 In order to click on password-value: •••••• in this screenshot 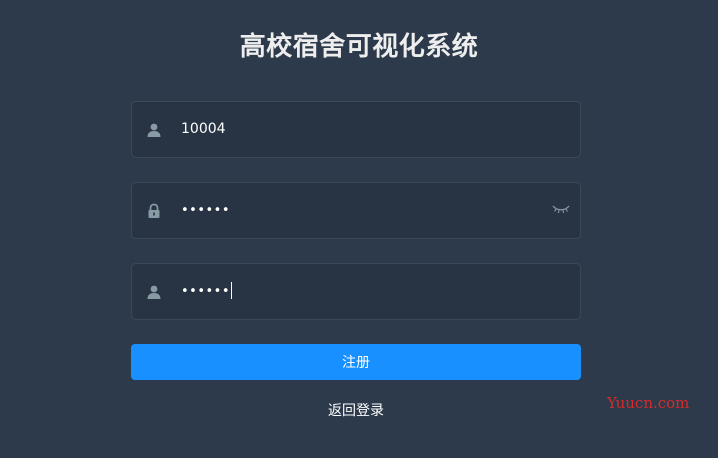, I will do `click(206, 210)`.